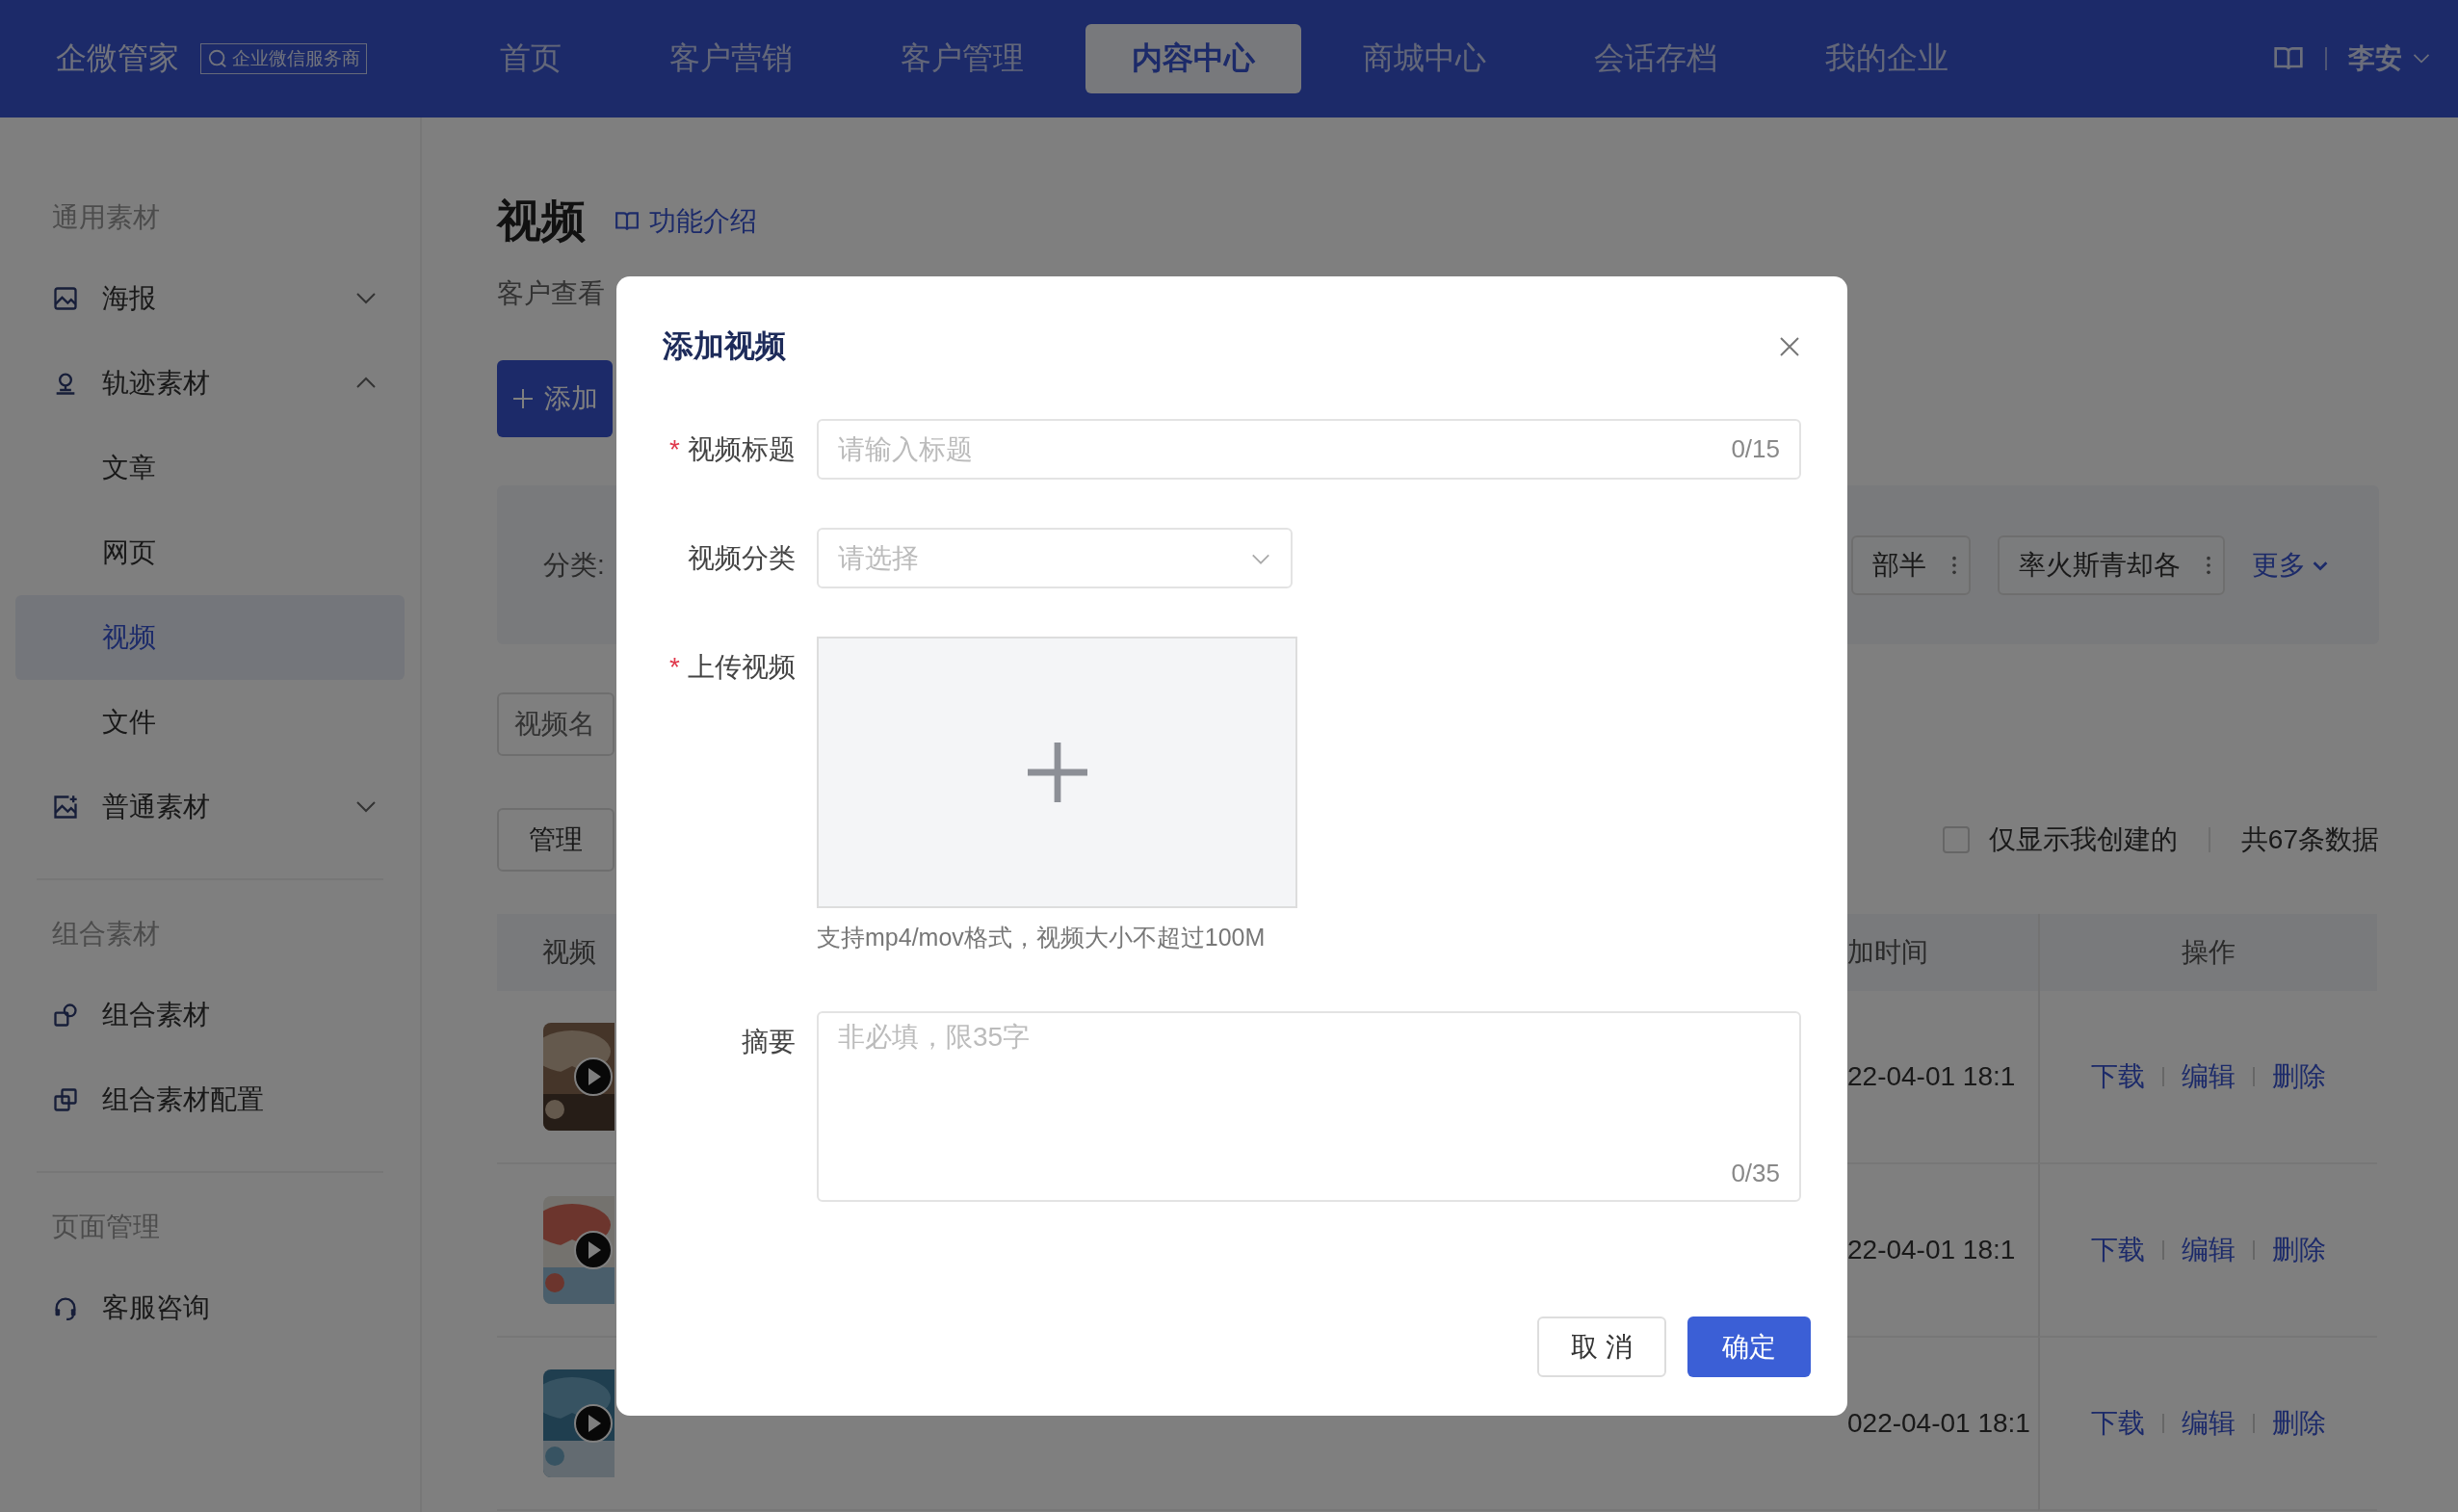  I want to click on manage-button: 管理, so click(555, 840).